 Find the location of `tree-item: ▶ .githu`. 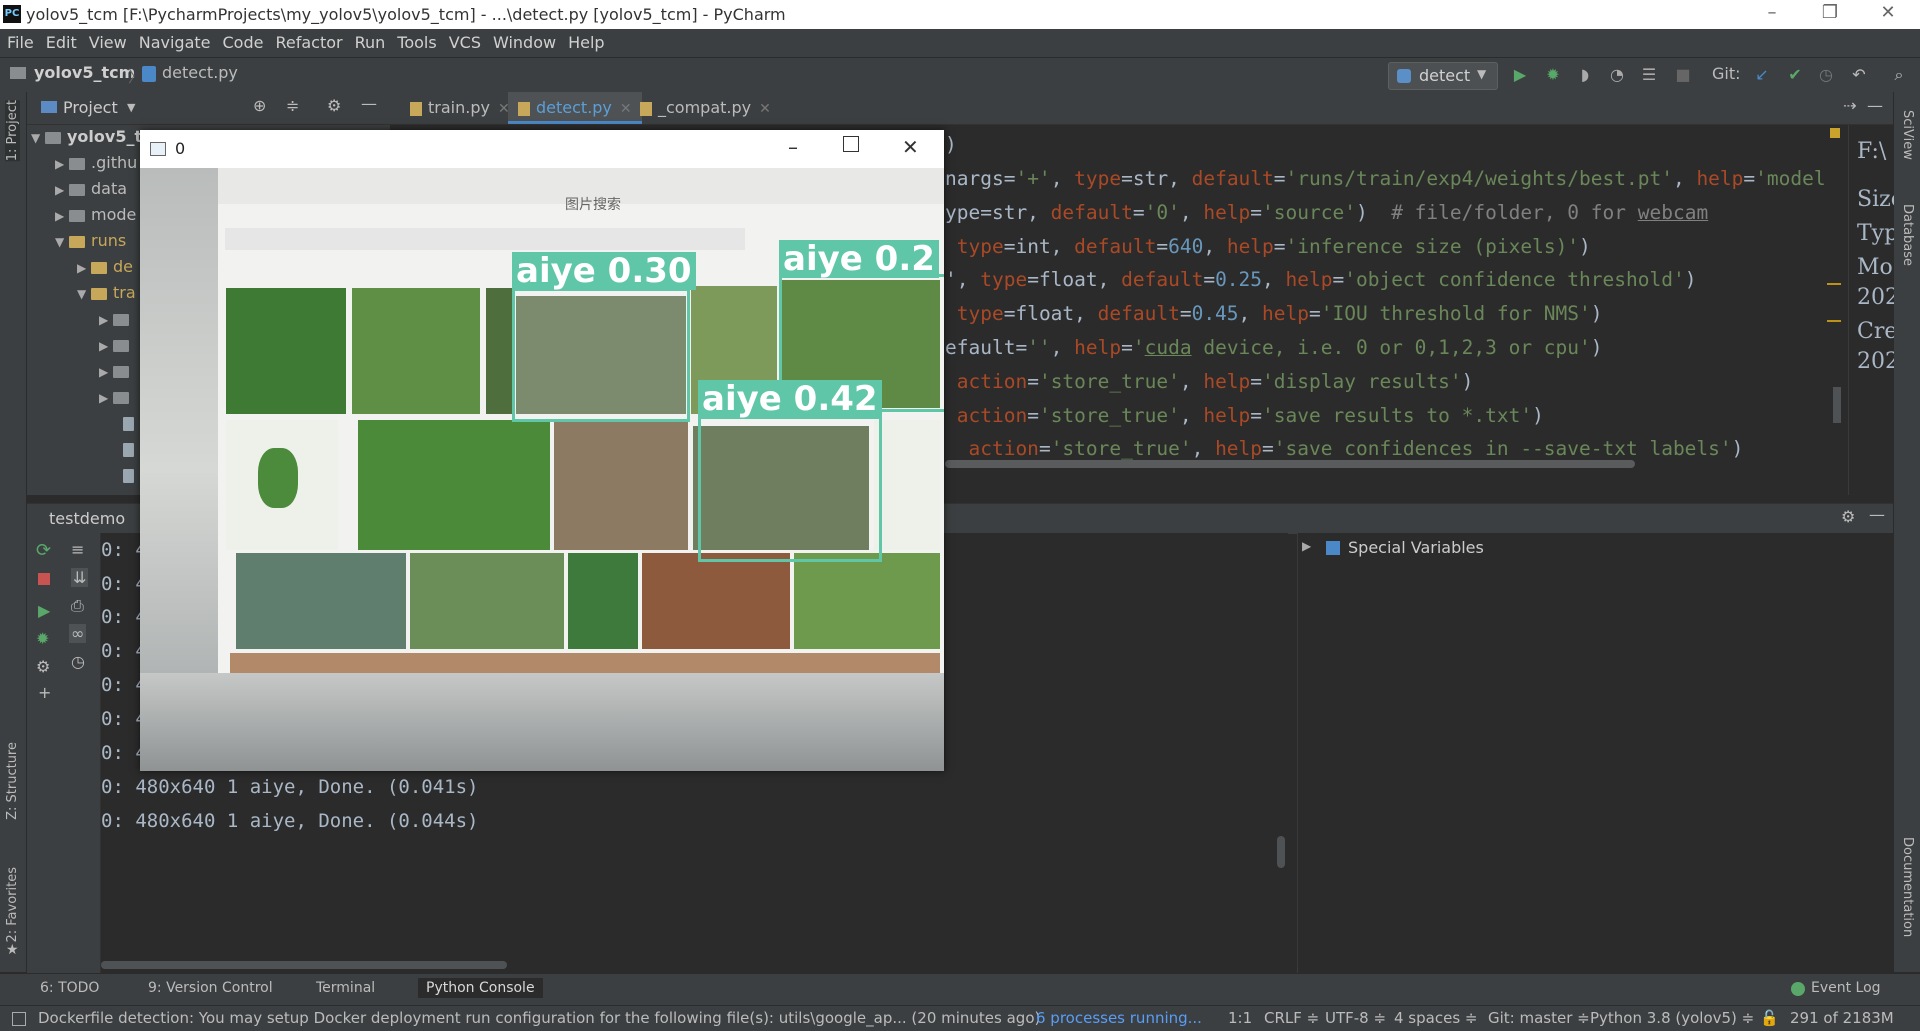

tree-item: ▶ .githu is located at coordinates (96, 163).